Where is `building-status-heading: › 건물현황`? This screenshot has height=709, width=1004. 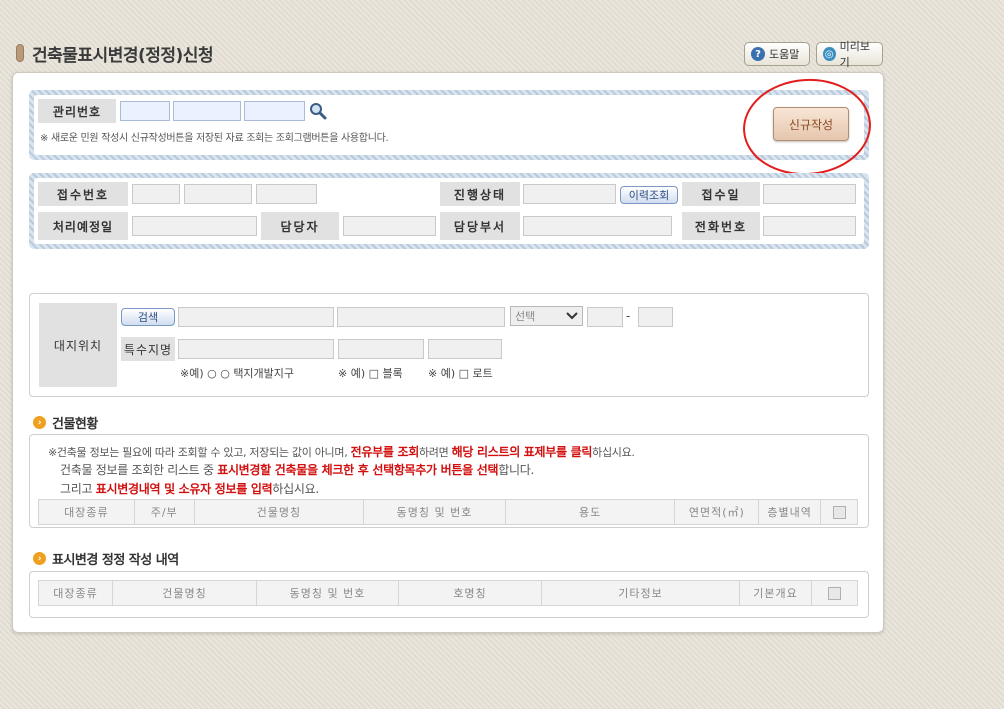 building-status-heading: › 건물현황 is located at coordinates (65, 422).